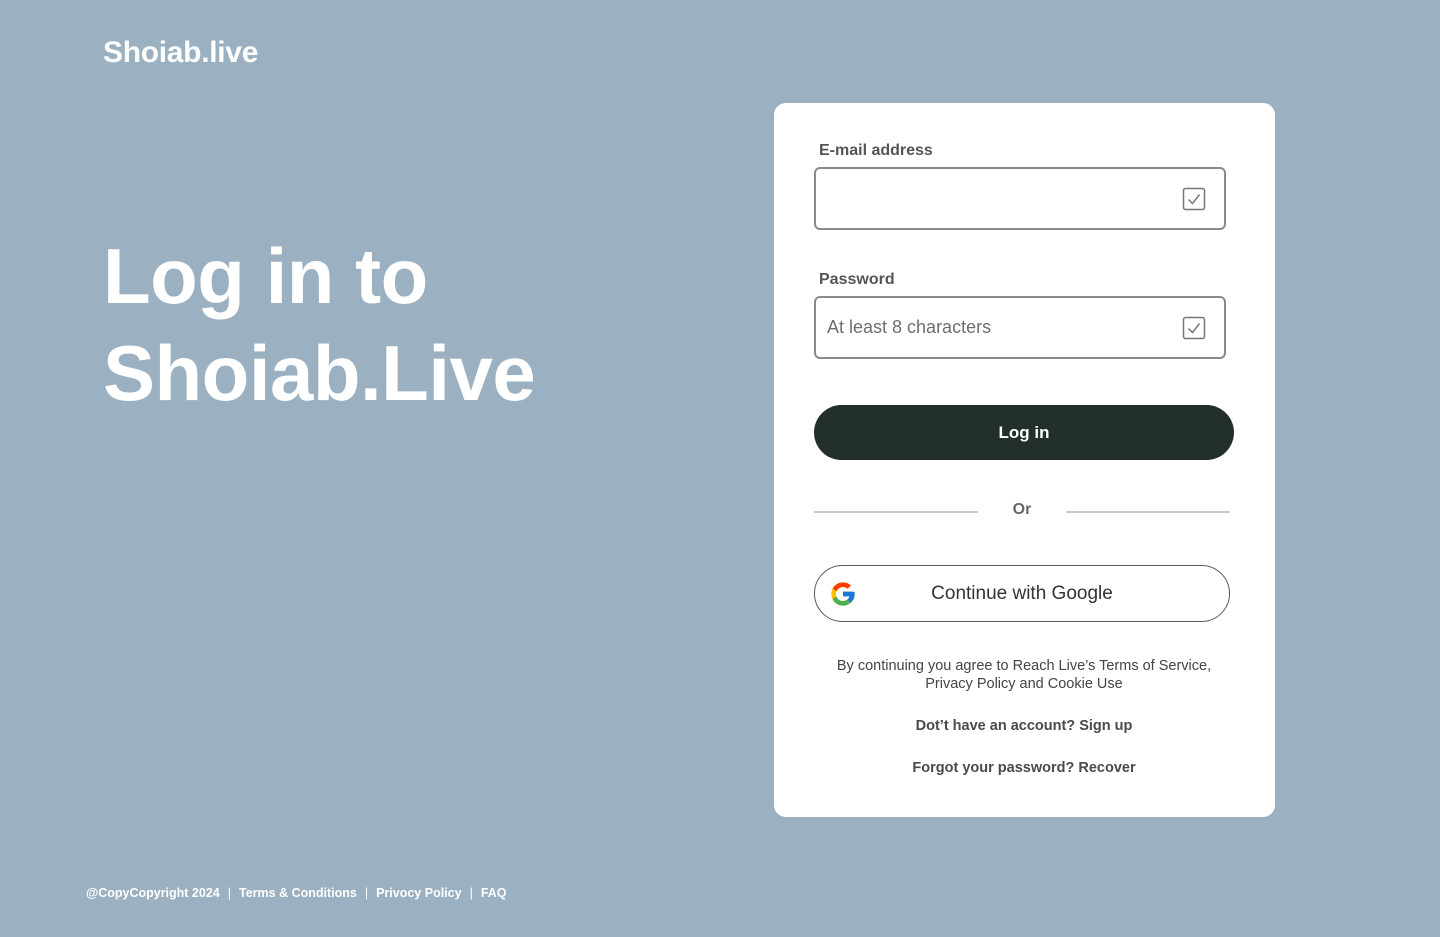  Describe the element at coordinates (319, 373) in the screenshot. I see `hero-line-2: Shoiab.Live` at that location.